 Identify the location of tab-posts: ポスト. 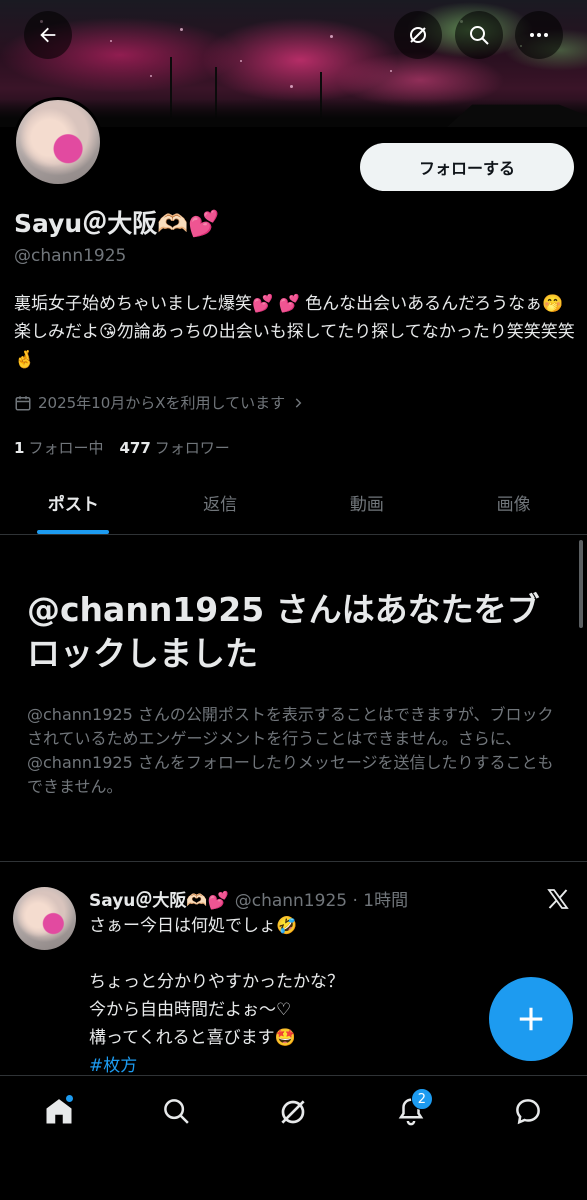
(73, 502).